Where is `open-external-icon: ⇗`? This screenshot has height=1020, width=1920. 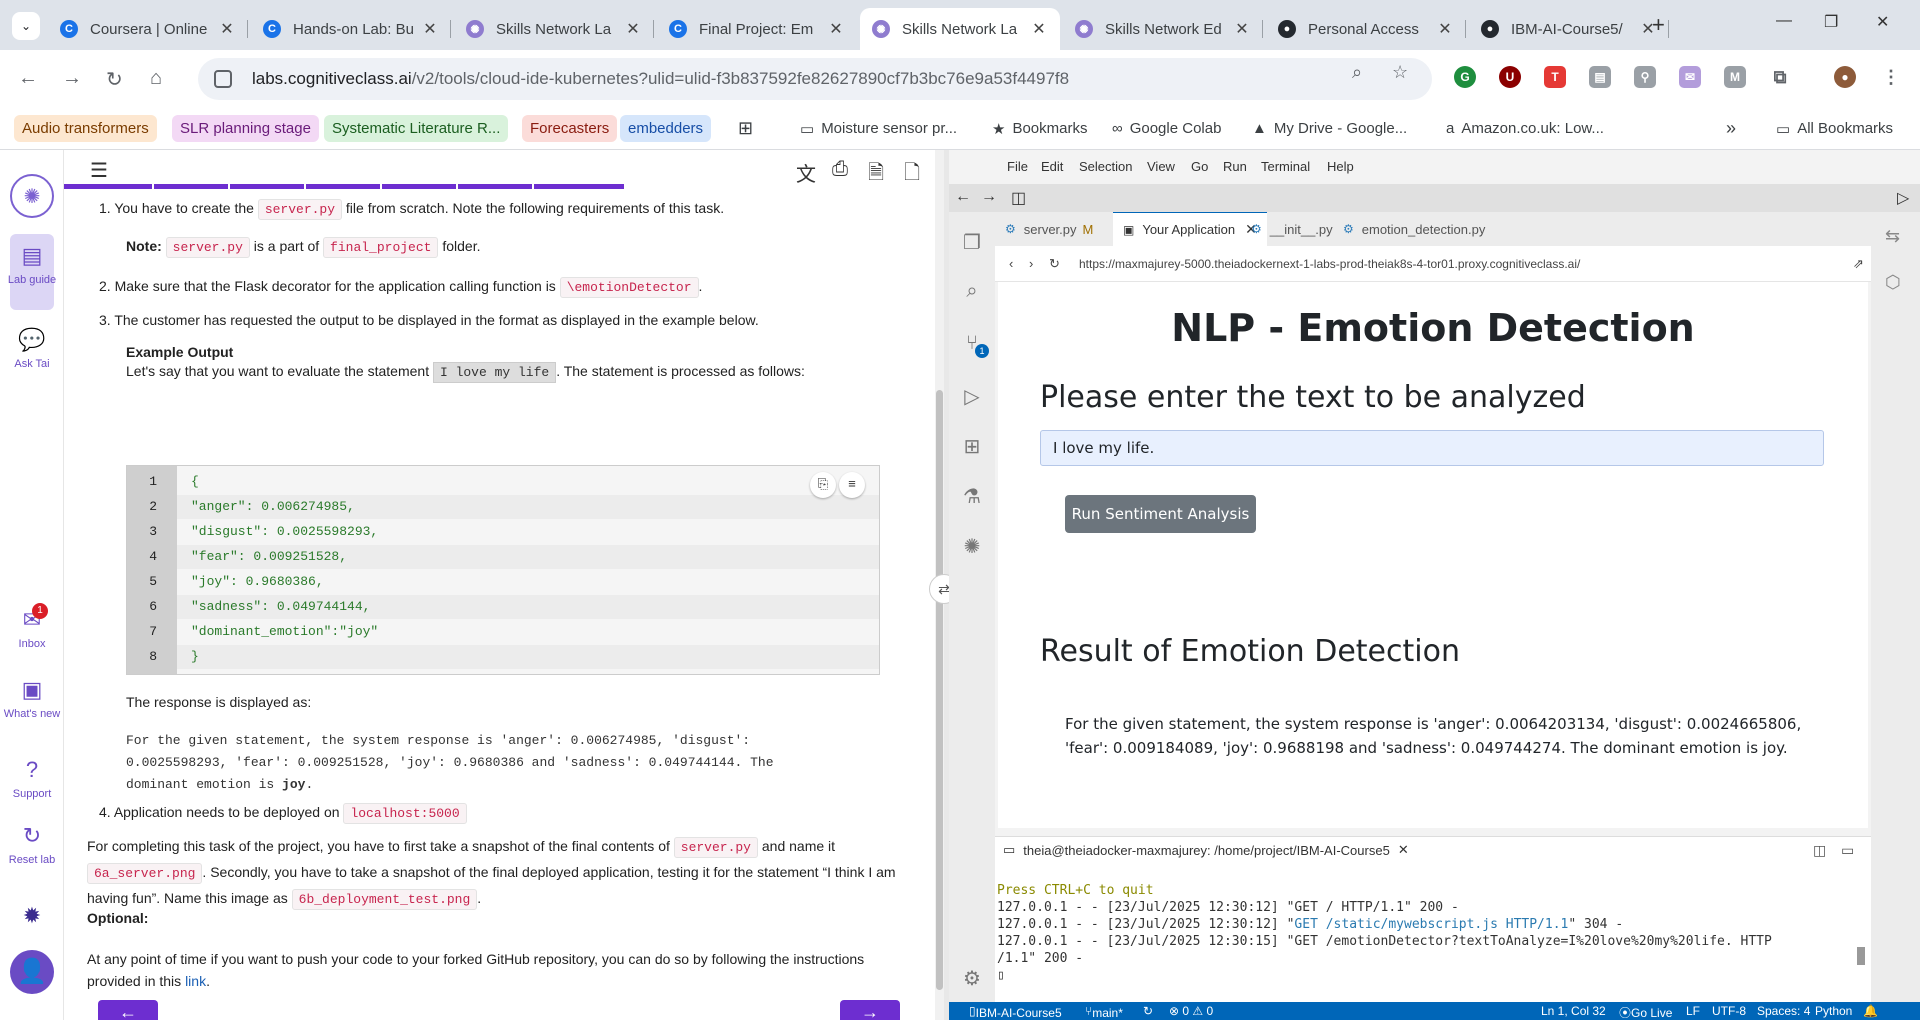
open-external-icon: ⇗ is located at coordinates (1858, 264).